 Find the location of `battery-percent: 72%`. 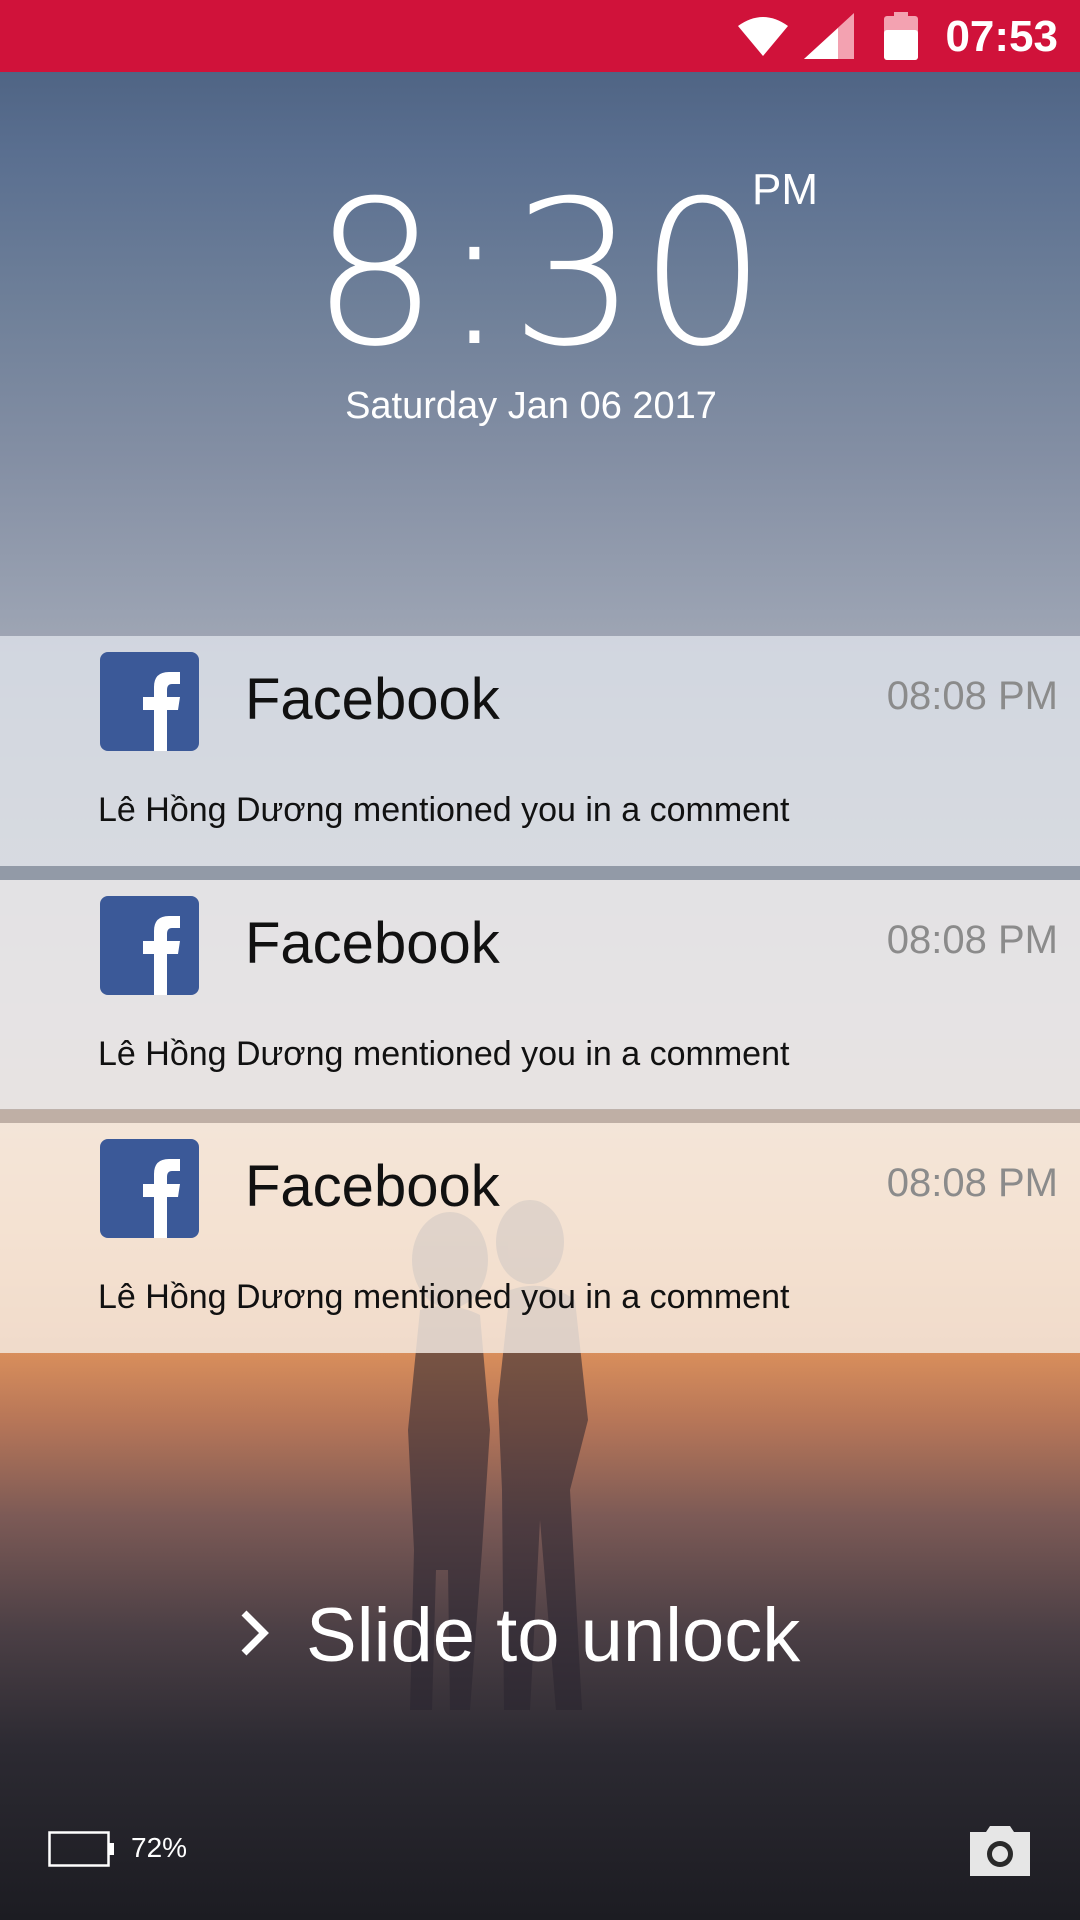

battery-percent: 72% is located at coordinates (159, 1847).